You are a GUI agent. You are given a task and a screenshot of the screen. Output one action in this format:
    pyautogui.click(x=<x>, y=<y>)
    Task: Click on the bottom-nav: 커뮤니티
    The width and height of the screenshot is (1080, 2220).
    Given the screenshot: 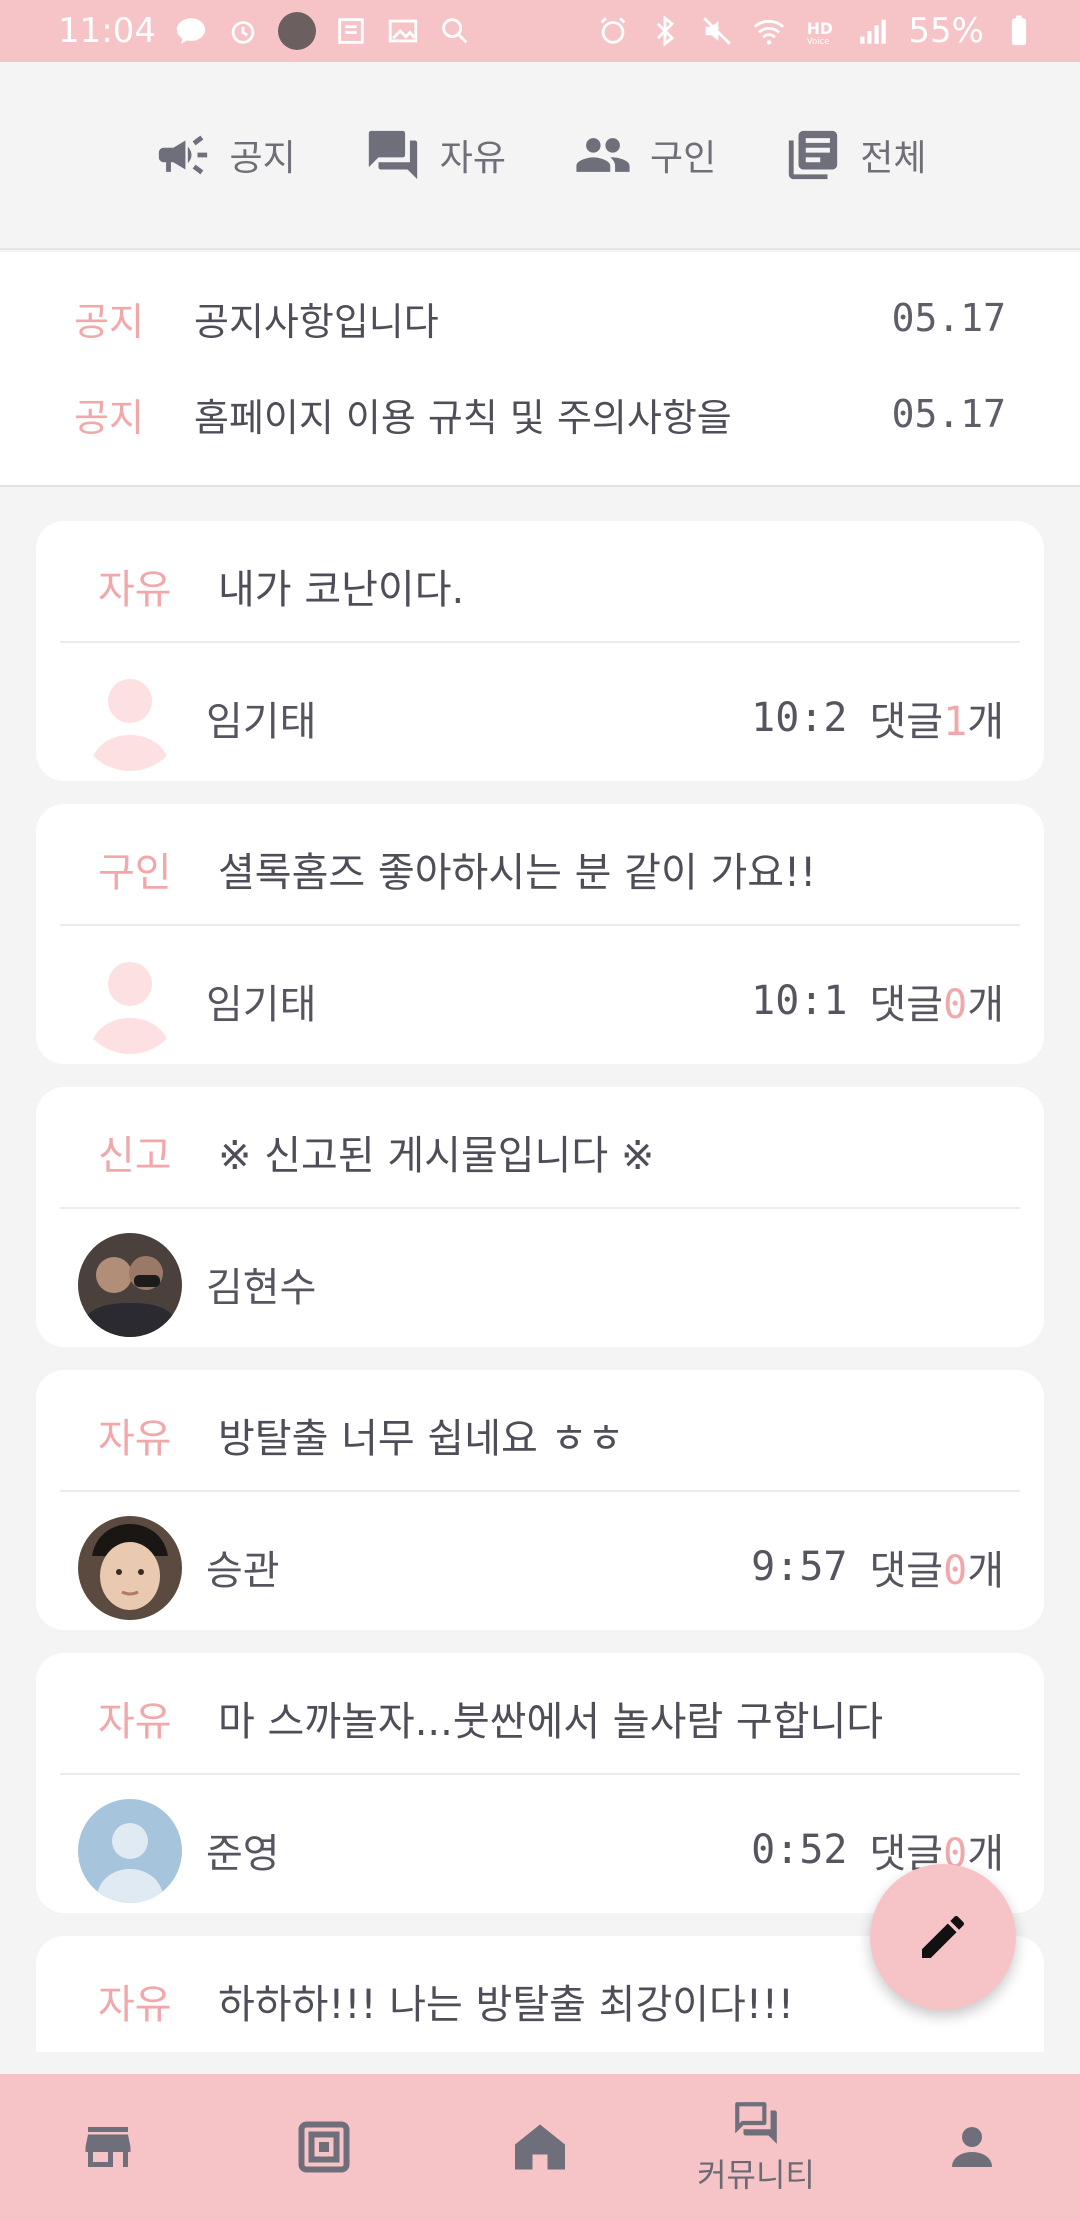 What is the action you would take?
    pyautogui.click(x=540, y=2147)
    